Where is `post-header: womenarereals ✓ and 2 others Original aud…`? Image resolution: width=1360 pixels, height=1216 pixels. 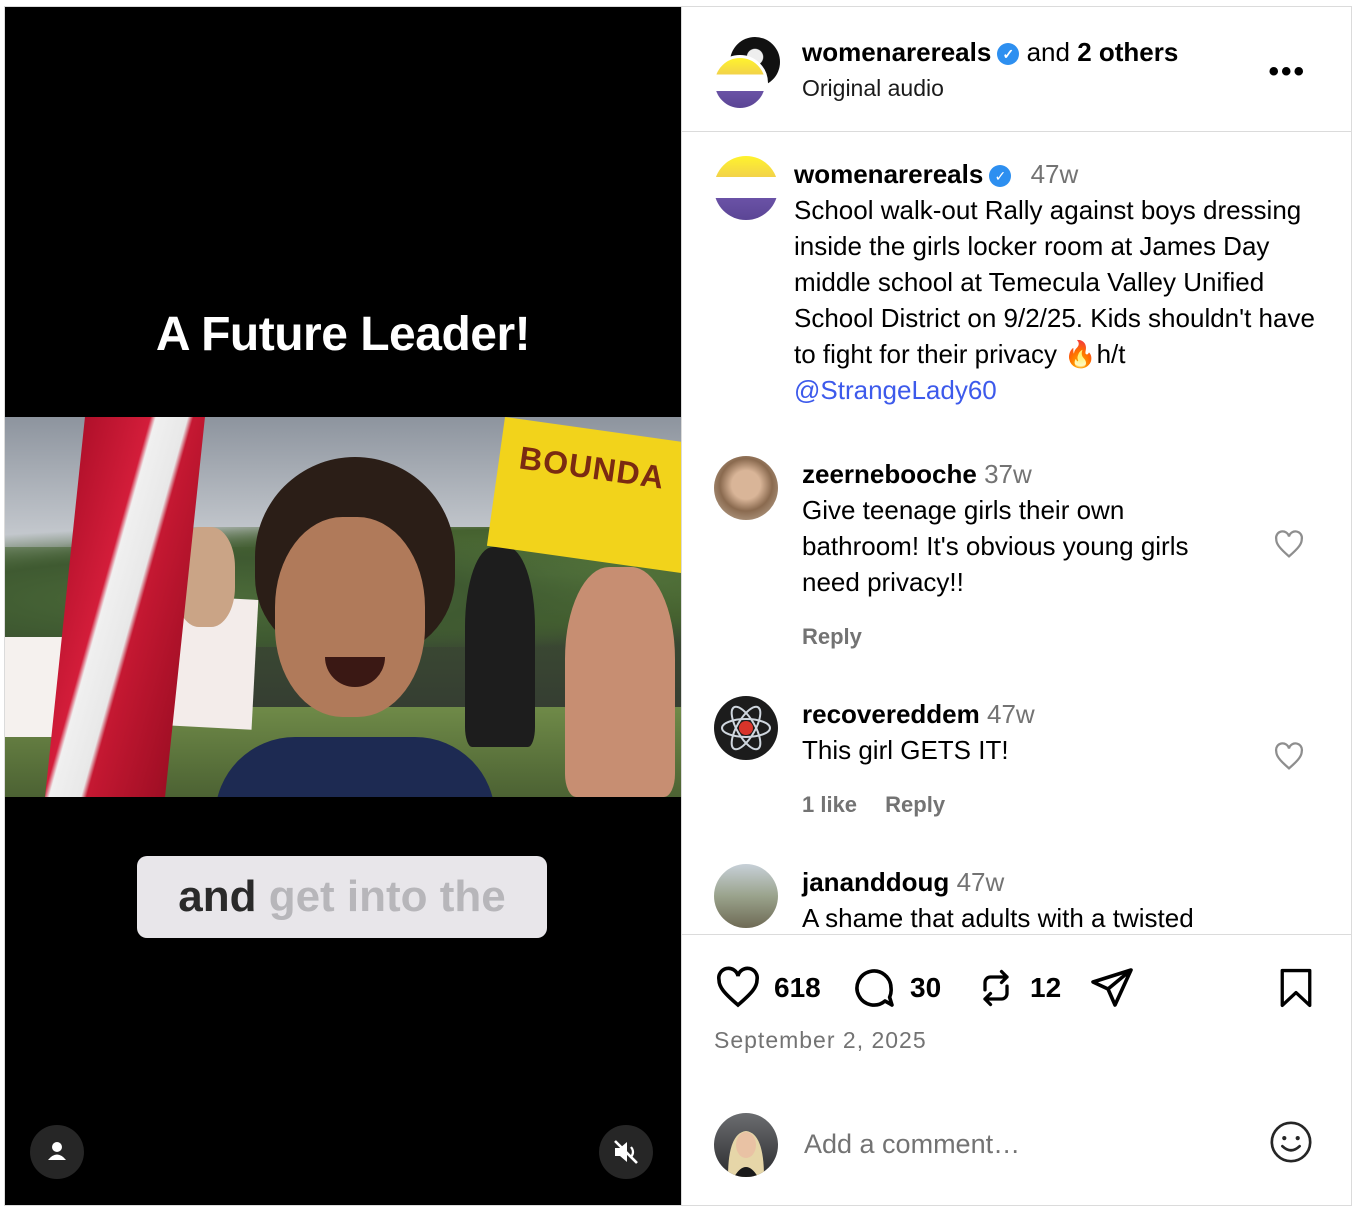
post-header: womenarereals ✓ and 2 others Original aud… is located at coordinates (1016, 69).